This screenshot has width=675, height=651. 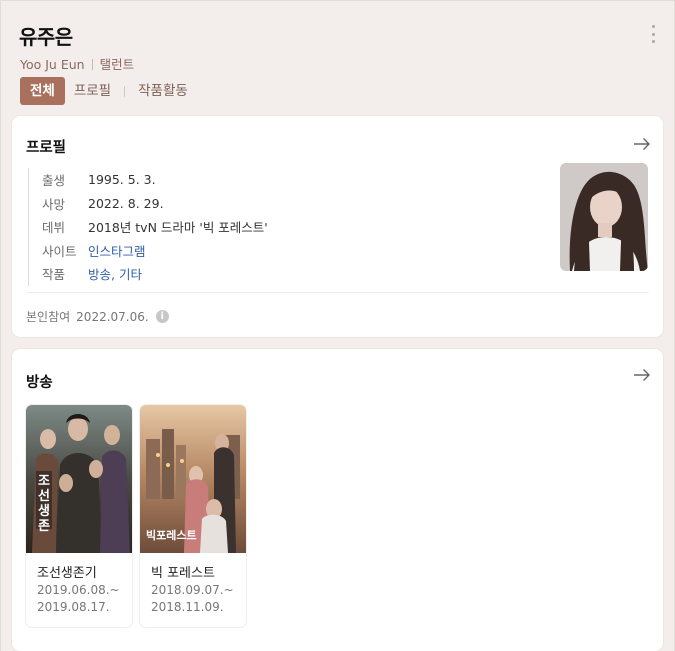 I want to click on profile-row-death: 사망 2022. 8. 29., so click(x=155, y=204).